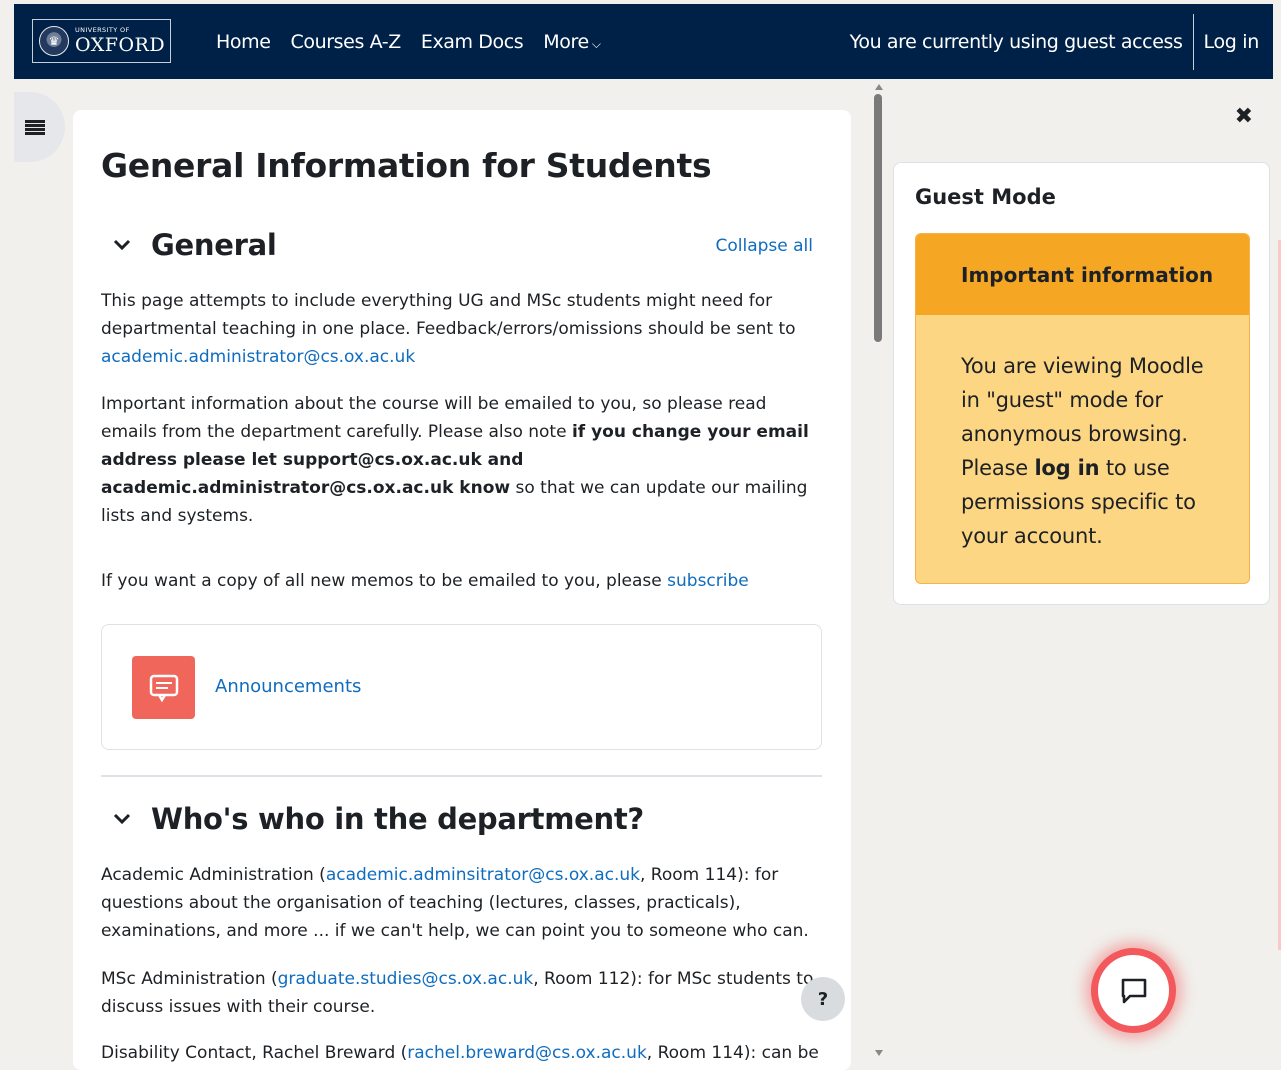 The height and width of the screenshot is (1070, 1281). What do you see at coordinates (1066, 468) in the screenshot?
I see `alert-login-text: log in` at bounding box center [1066, 468].